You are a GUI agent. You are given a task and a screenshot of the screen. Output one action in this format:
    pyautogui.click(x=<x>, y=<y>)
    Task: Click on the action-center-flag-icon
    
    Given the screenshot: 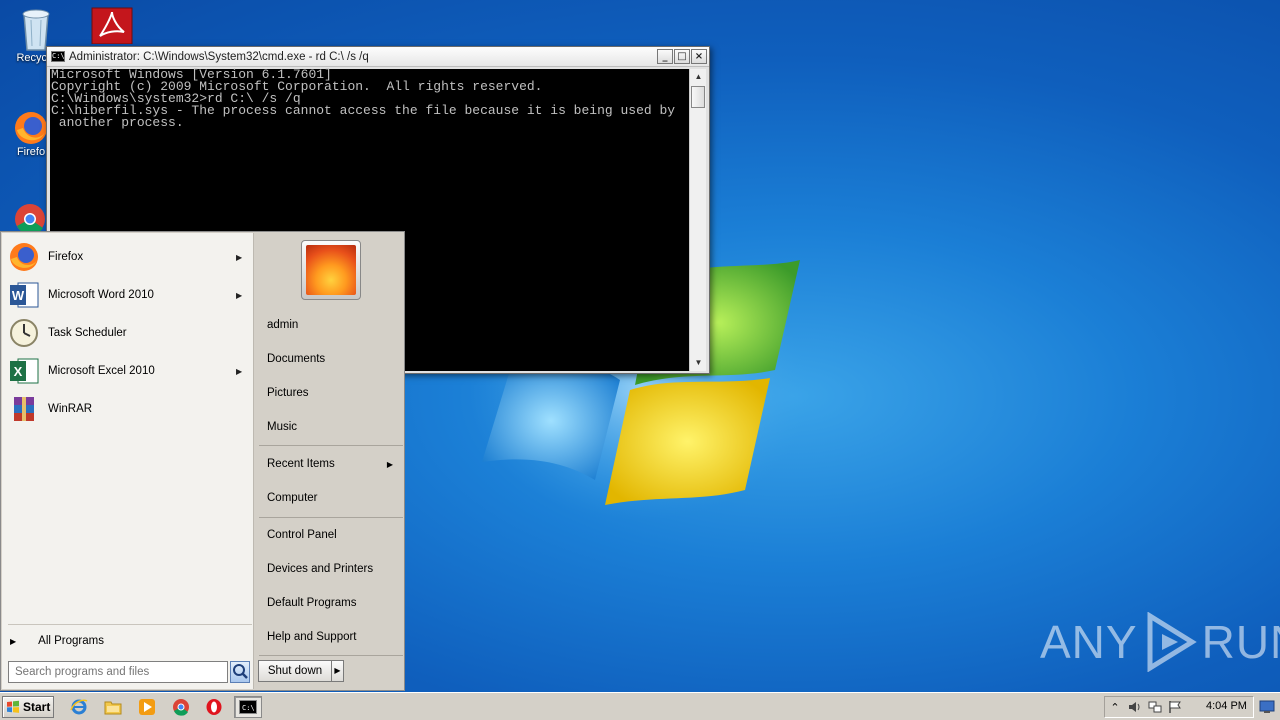 What is the action you would take?
    pyautogui.click(x=1175, y=707)
    